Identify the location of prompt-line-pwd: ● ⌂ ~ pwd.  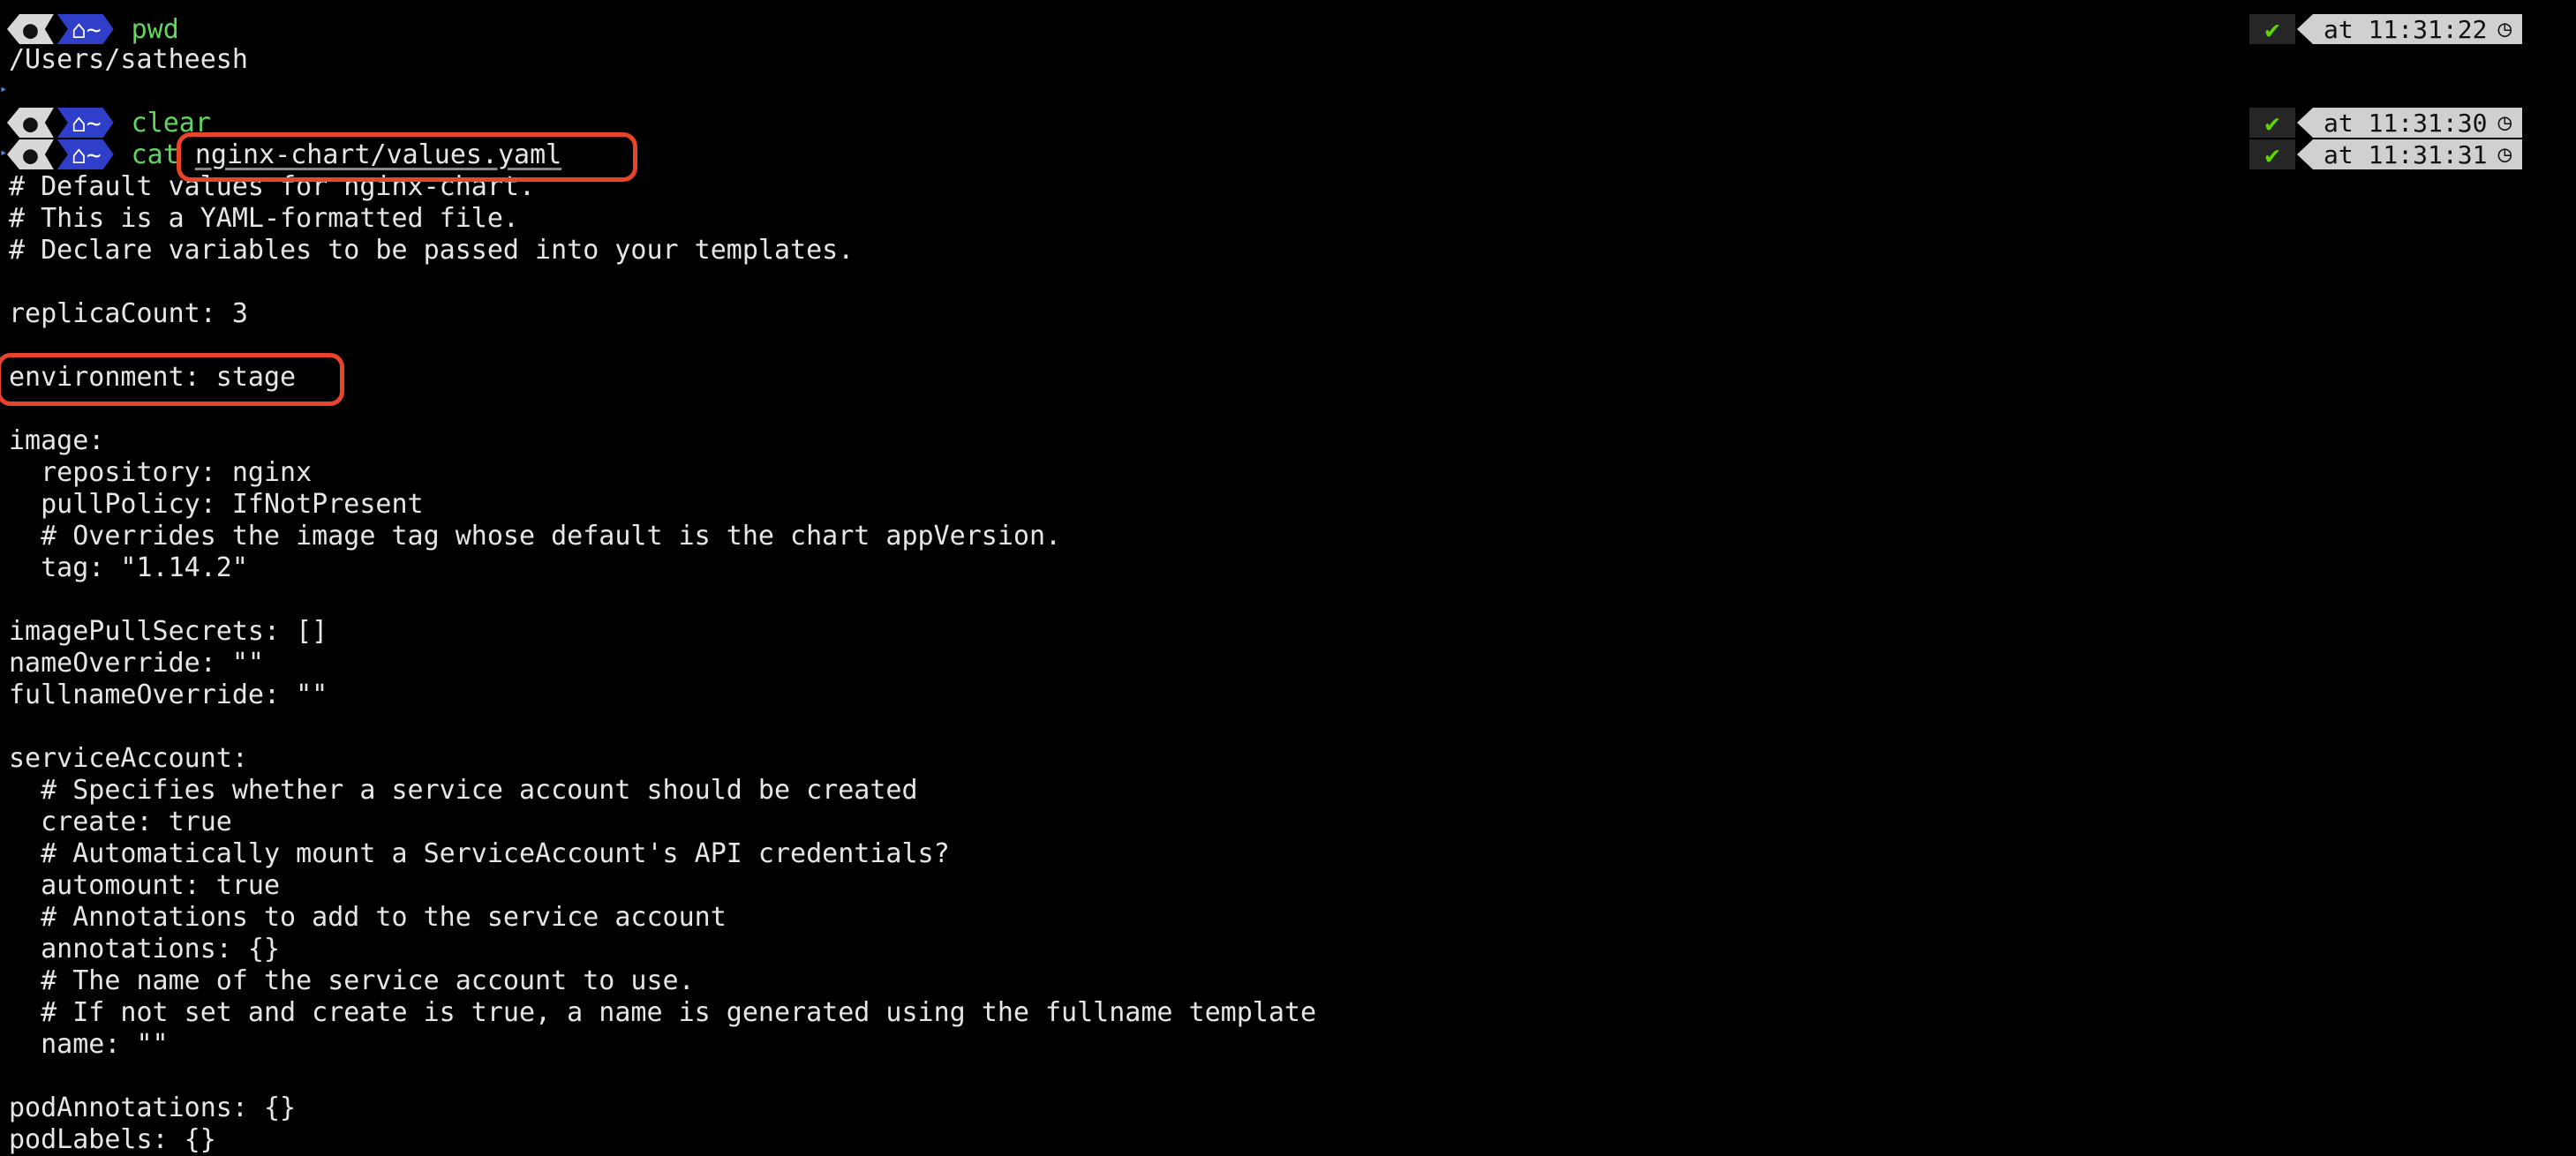
(93, 29).